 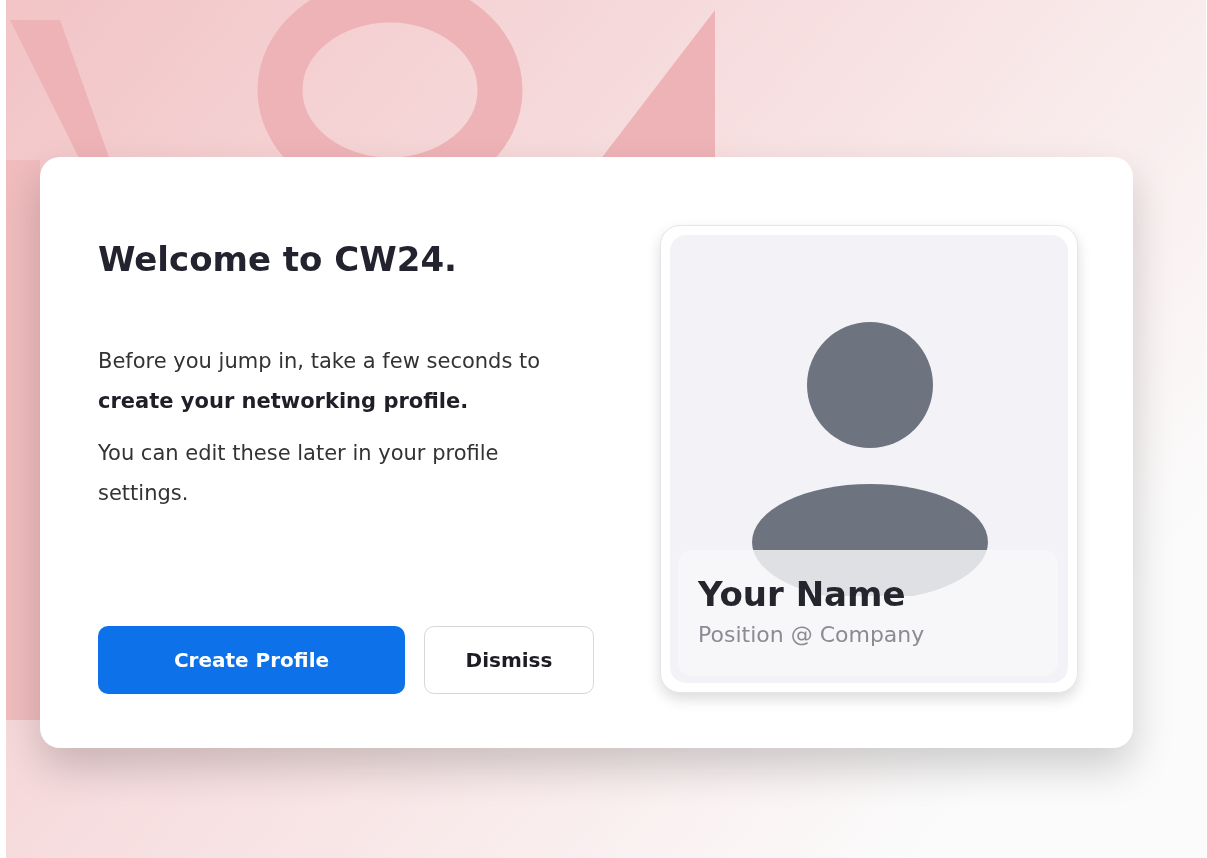 I want to click on intro-paragraph: Before you jump in, take a few seconds to create your networking profile., so click(x=320, y=381).